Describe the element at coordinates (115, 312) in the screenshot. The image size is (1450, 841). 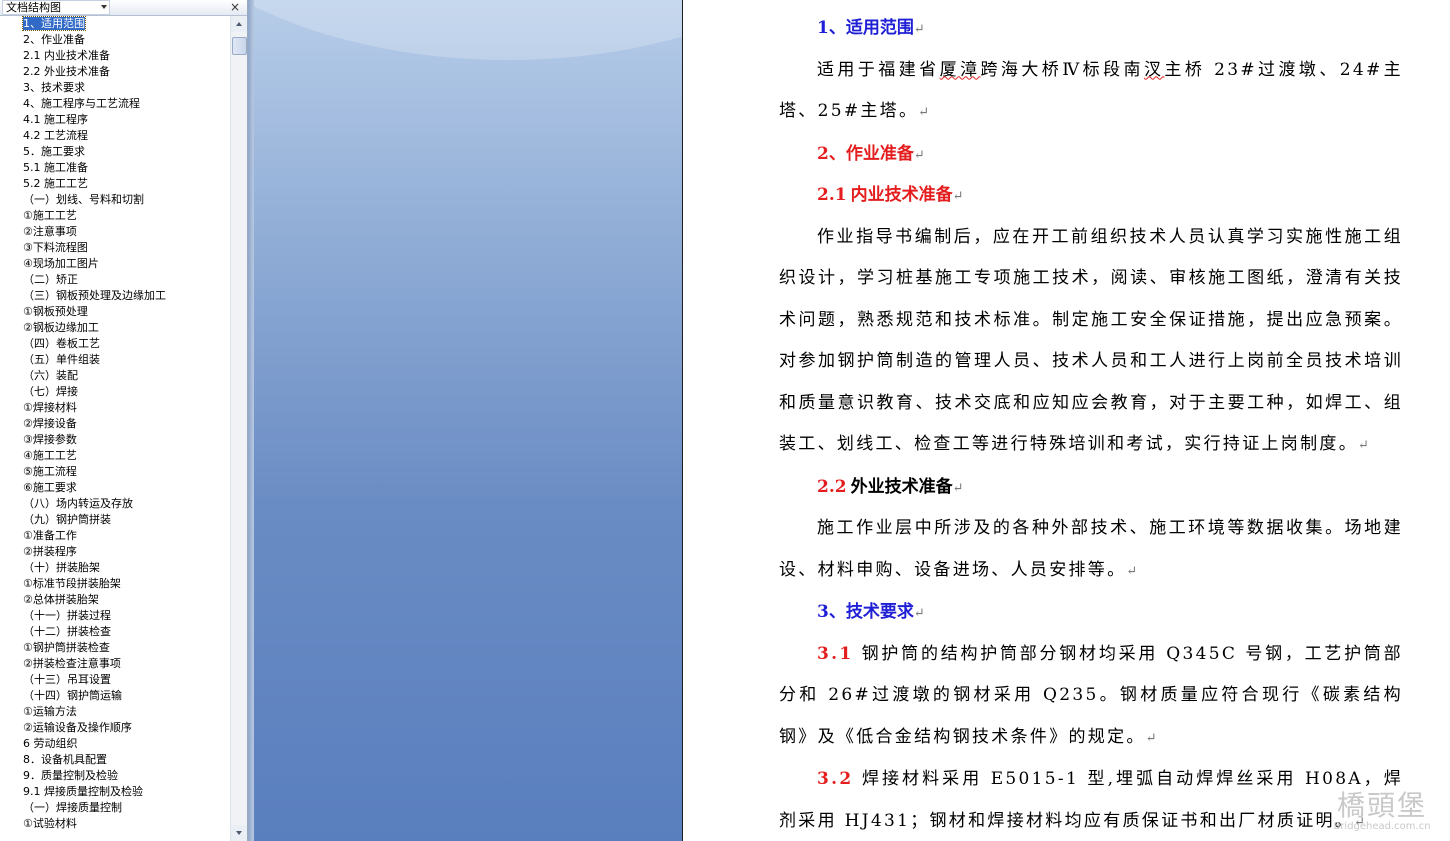
I see `document-map-item: ①钢板预处理` at that location.